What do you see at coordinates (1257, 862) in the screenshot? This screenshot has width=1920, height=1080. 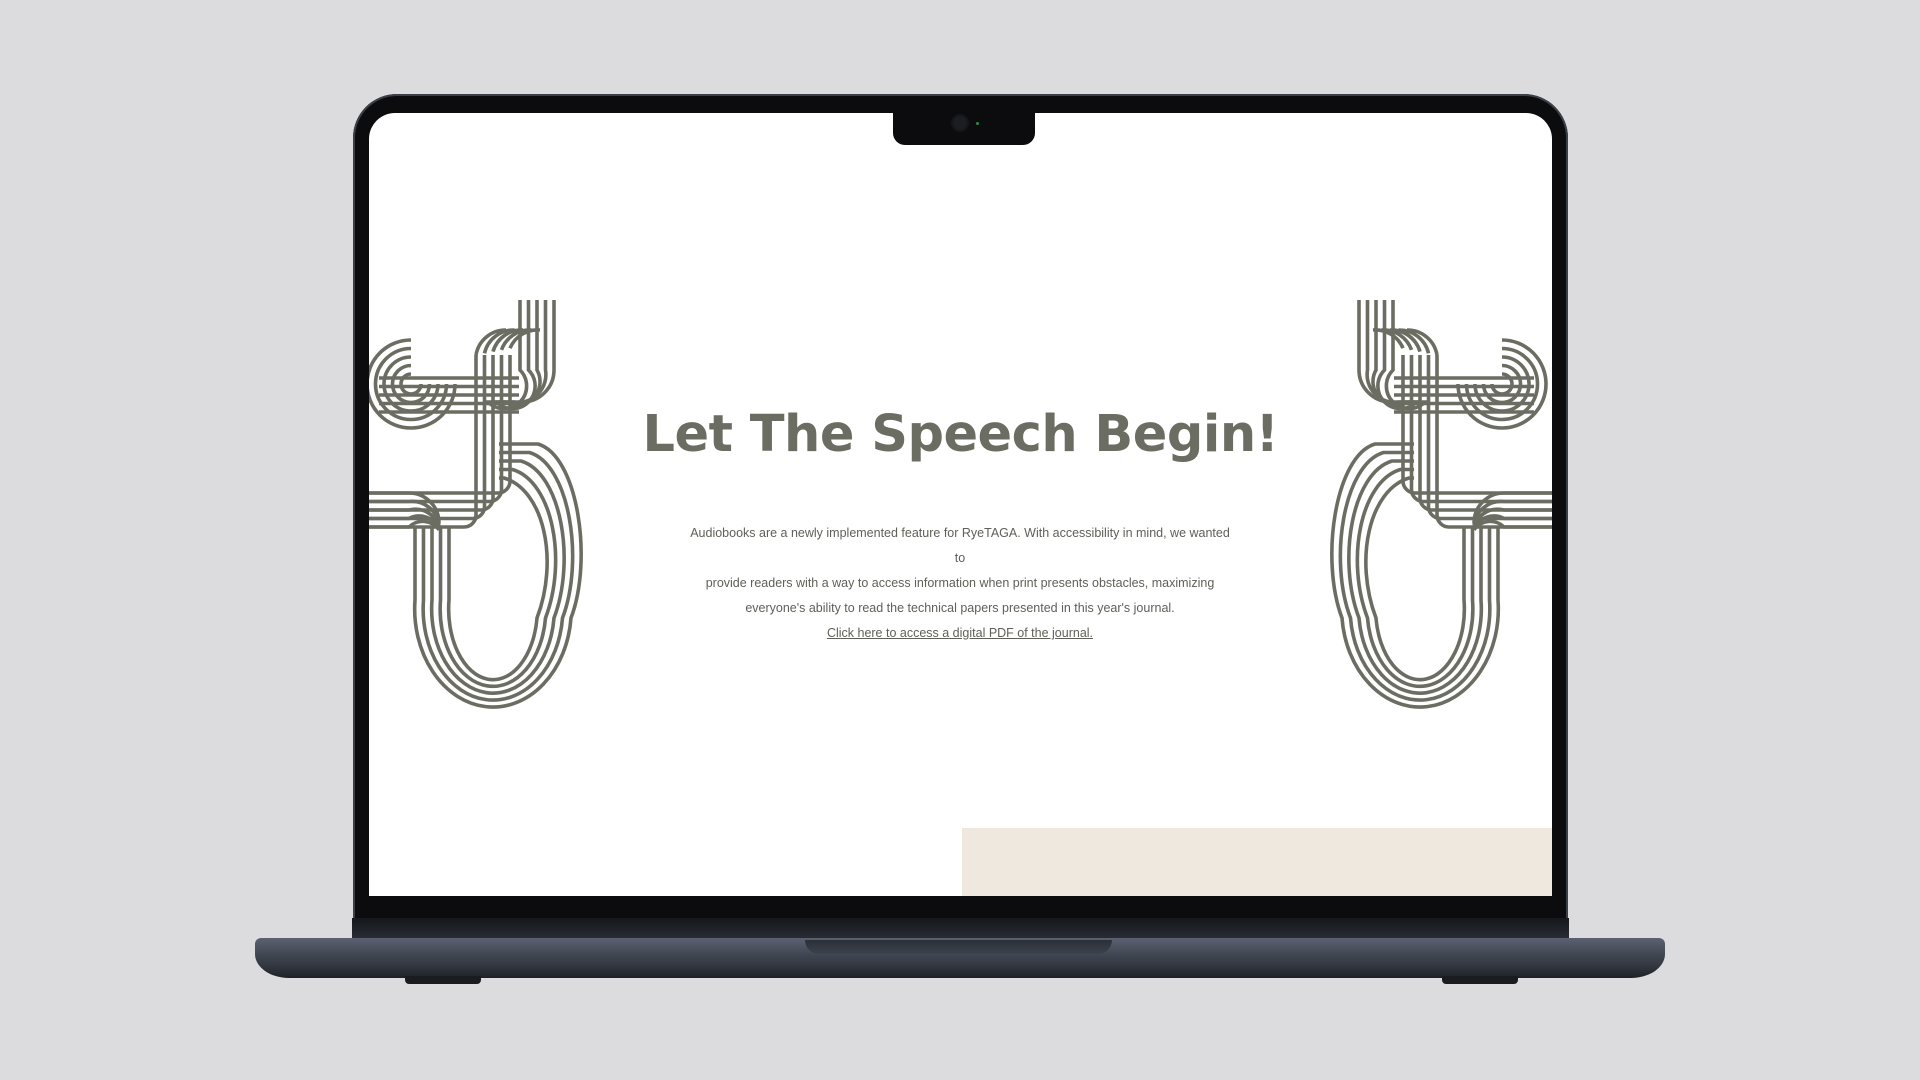 I see `next-section-panel` at bounding box center [1257, 862].